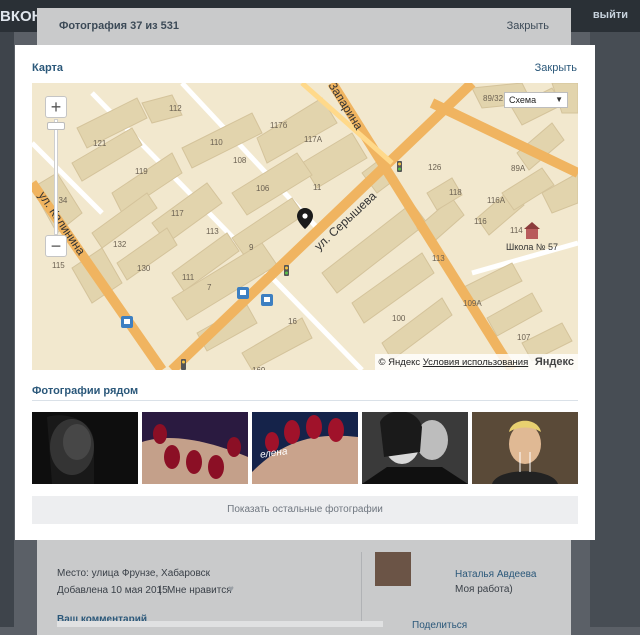  Describe the element at coordinates (263, 188) in the screenshot. I see `building-number: 106` at that location.